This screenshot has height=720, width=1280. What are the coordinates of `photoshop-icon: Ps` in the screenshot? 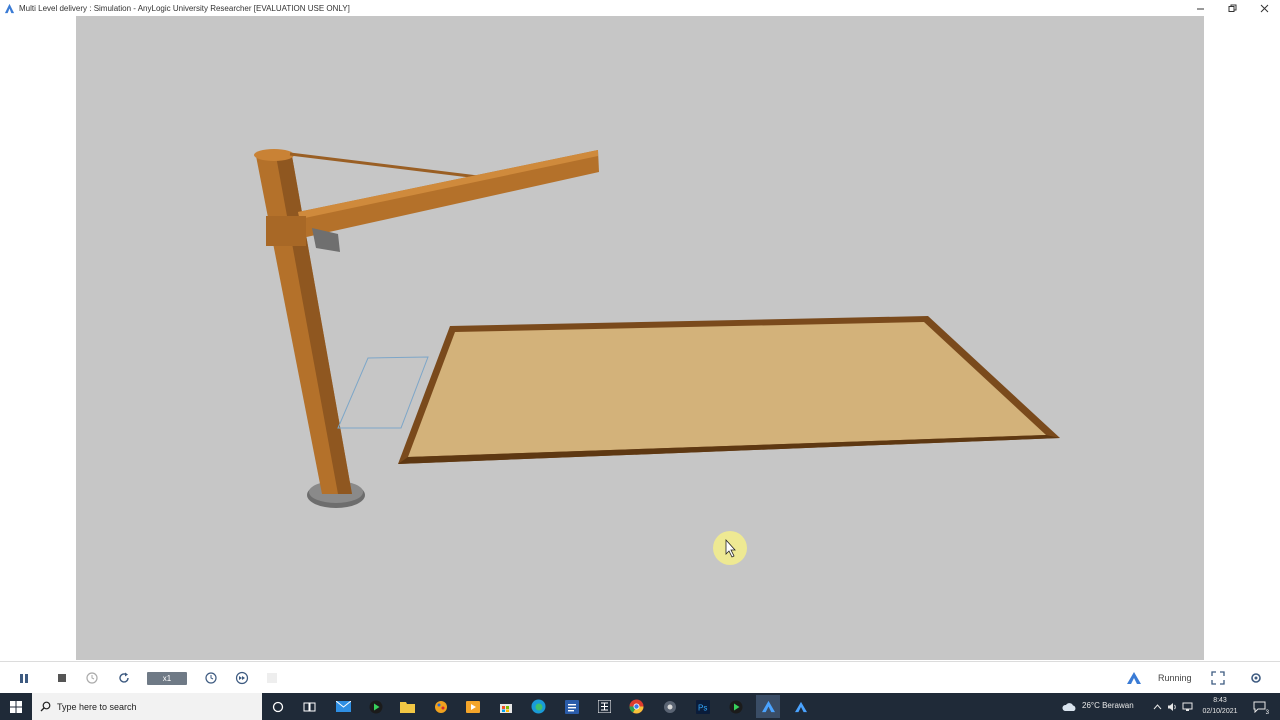 It's located at (702, 706).